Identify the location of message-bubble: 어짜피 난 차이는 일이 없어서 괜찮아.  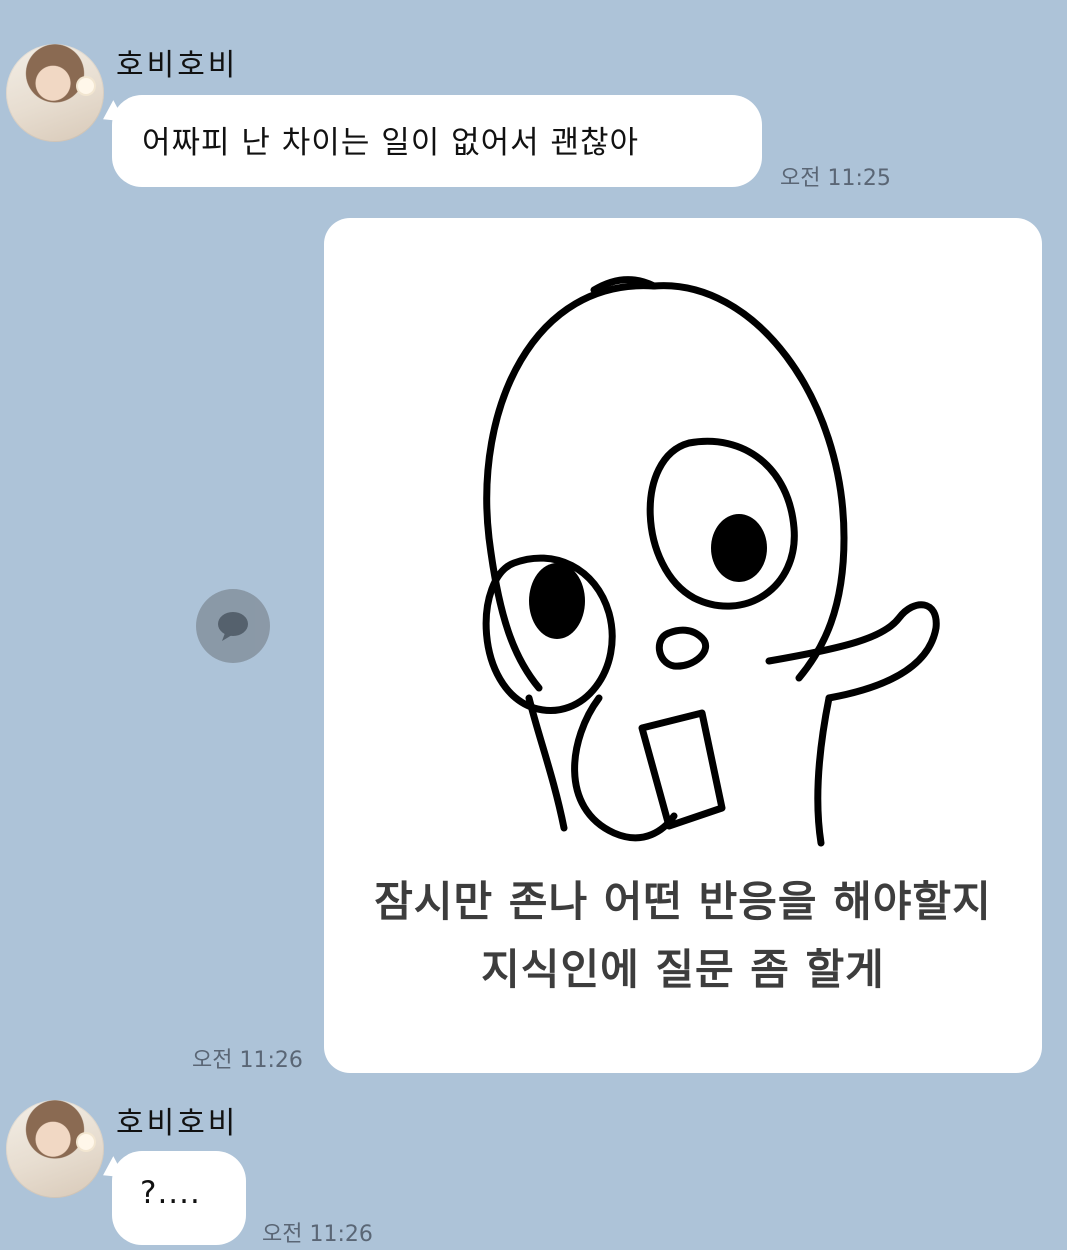
(429, 141).